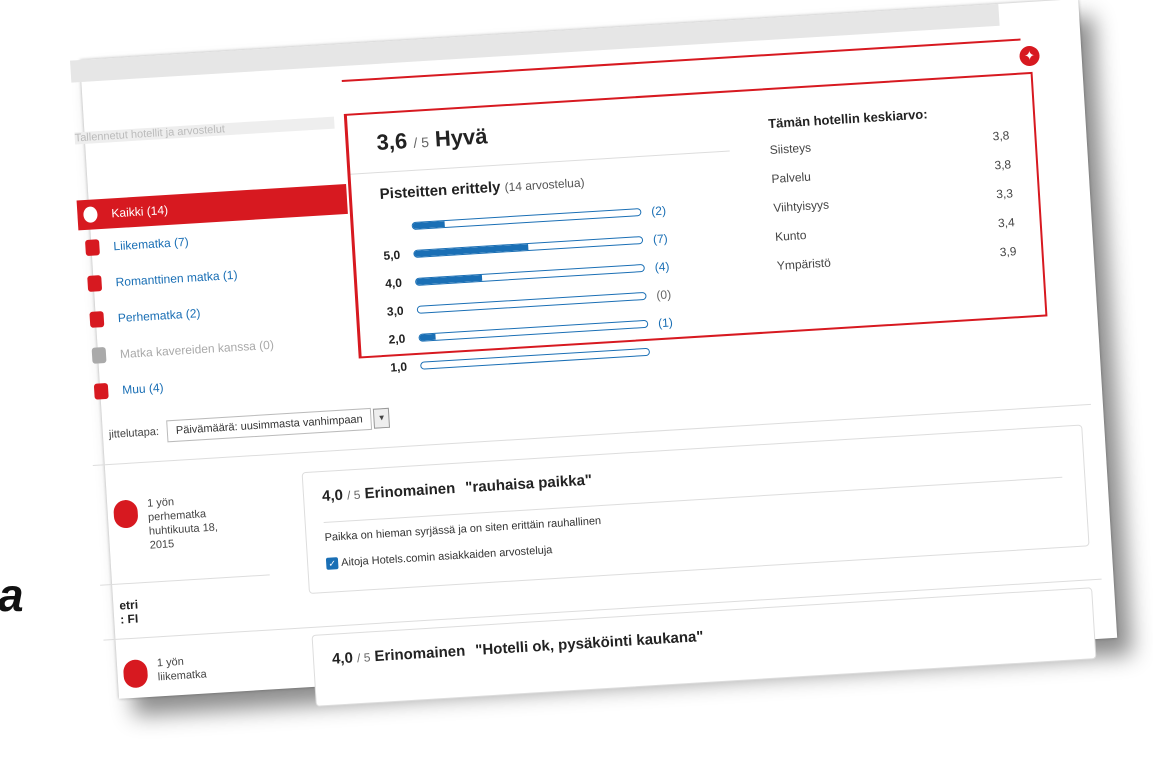  What do you see at coordinates (151, 244) in the screenshot?
I see `filter-label: Liikematka (7)` at bounding box center [151, 244].